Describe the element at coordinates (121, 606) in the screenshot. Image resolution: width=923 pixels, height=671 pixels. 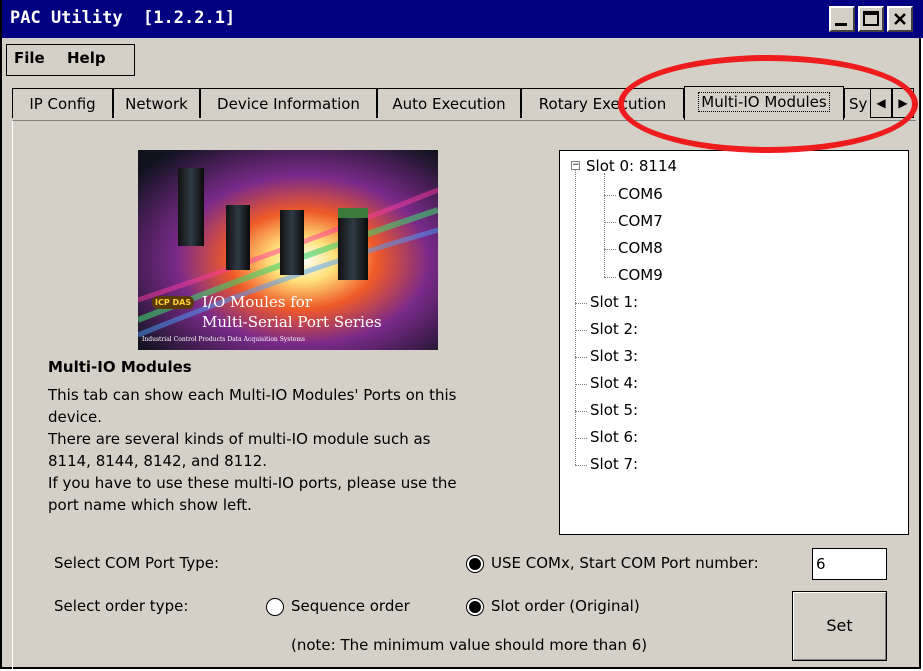
I see `order-type-label: Select order type:` at that location.